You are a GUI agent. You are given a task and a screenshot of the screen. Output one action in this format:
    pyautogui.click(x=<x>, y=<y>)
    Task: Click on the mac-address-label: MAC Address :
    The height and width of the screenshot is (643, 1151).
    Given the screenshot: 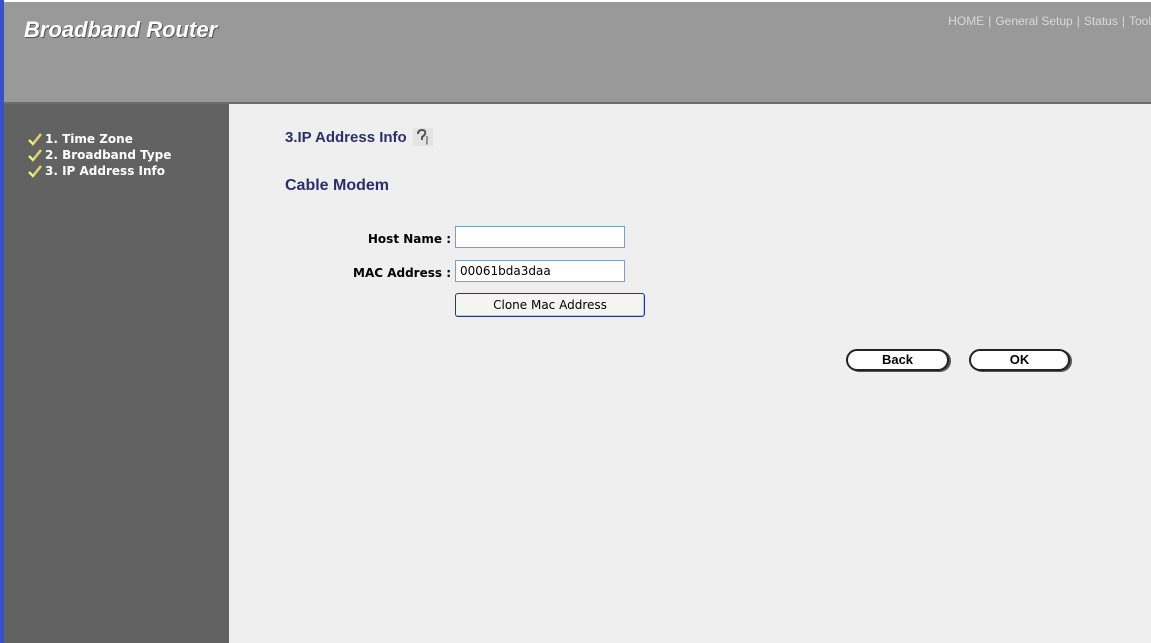 What is the action you would take?
    pyautogui.click(x=402, y=273)
    